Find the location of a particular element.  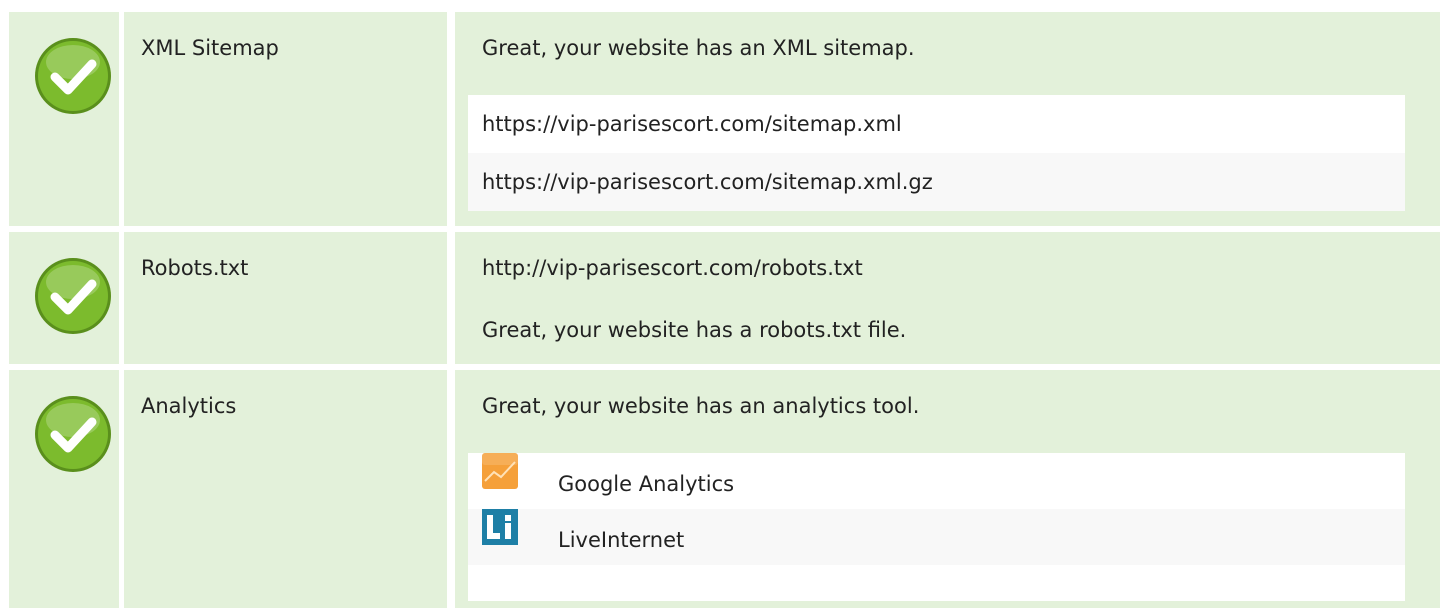

robots-url: http://vip-parisescort.com/robots.txt is located at coordinates (672, 268).